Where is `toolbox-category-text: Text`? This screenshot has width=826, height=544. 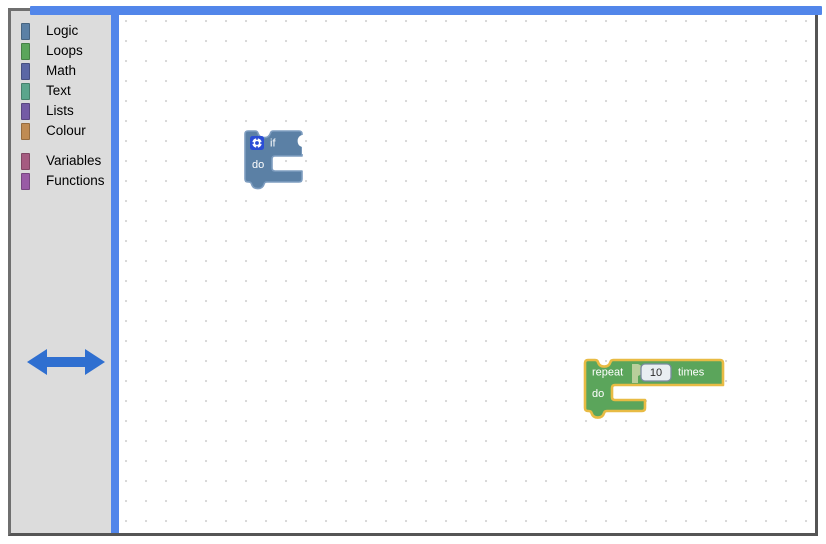
toolbox-category-text: Text is located at coordinates (61, 91).